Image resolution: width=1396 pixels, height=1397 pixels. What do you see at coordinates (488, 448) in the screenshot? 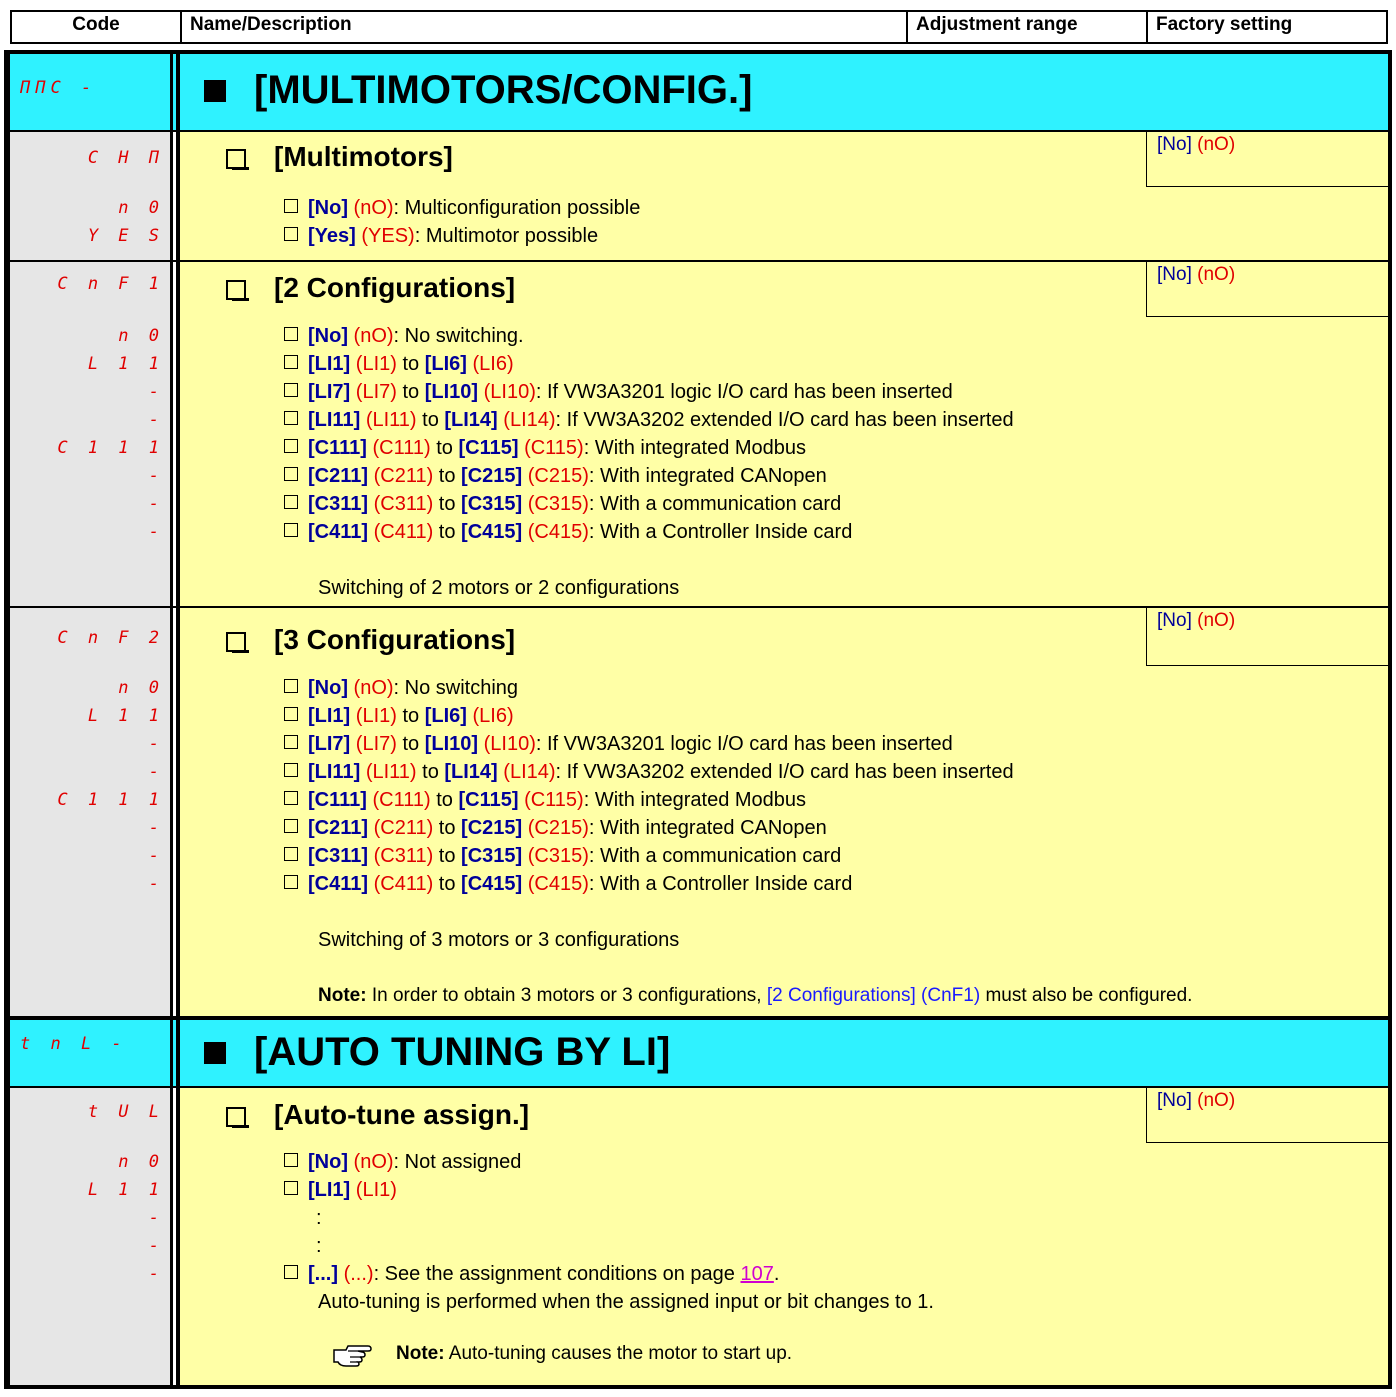
I see `option-label: [C115]` at bounding box center [488, 448].